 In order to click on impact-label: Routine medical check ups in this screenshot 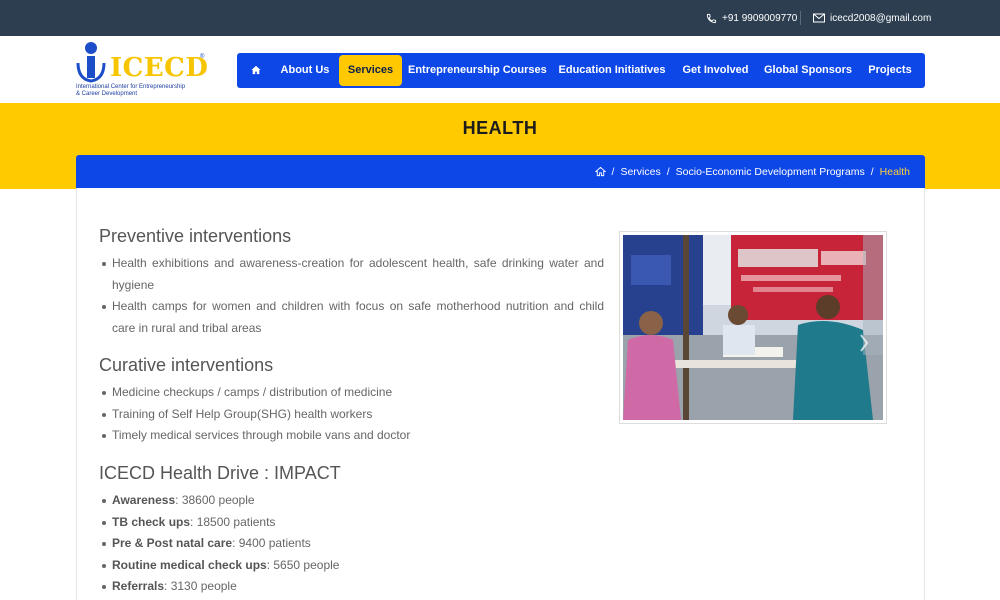, I will do `click(189, 564)`.